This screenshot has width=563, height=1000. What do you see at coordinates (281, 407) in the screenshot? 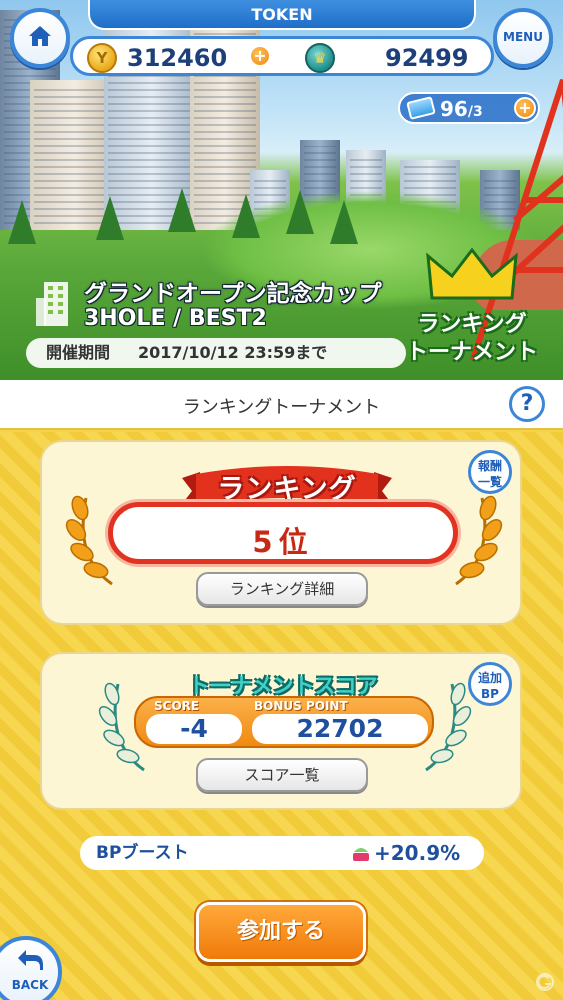
I see `section-title: ランキングトーナメント` at bounding box center [281, 407].